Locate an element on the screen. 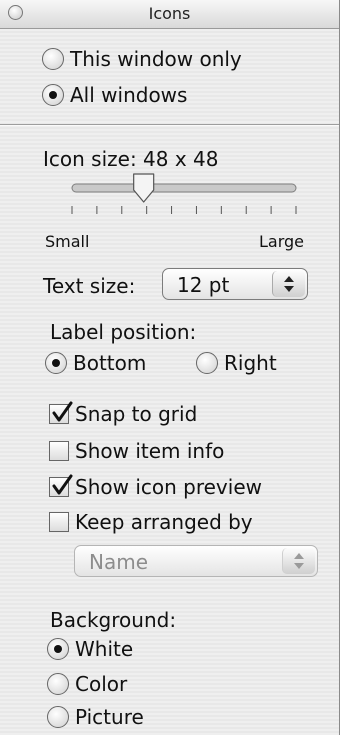 Image resolution: width=345 pixels, height=735 pixels. slider-track is located at coordinates (184, 188).